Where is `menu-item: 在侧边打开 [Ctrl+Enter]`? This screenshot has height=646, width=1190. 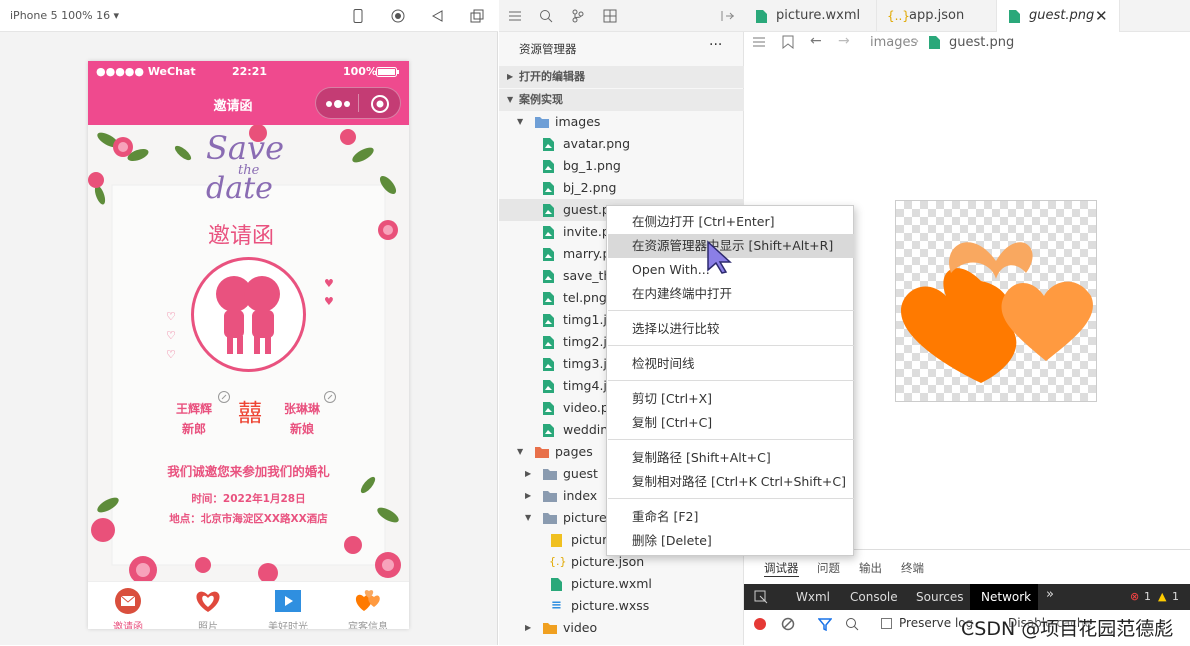
menu-item: 在侧边打开 [Ctrl+Enter] is located at coordinates (731, 222).